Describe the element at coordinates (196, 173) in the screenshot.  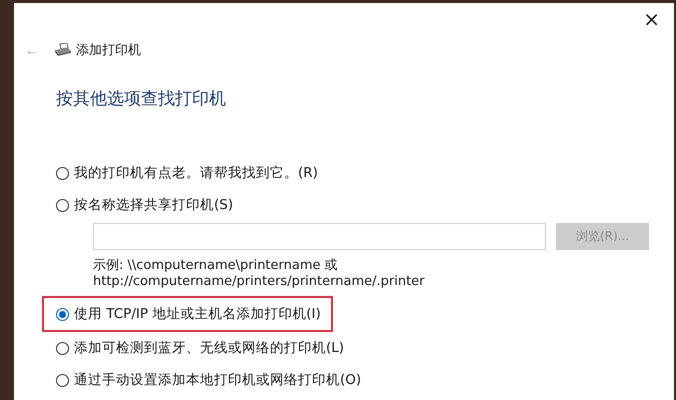
I see `option-label: 我的打印机有点老。请帮我找到它。(R)` at that location.